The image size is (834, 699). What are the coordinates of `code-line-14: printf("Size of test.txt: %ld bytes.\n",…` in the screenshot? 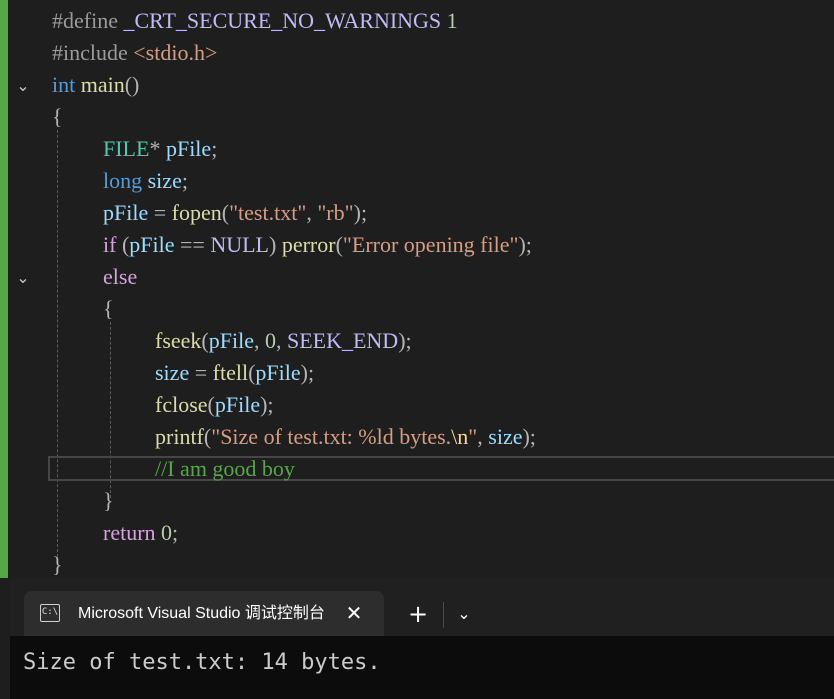 It's located at (345, 437).